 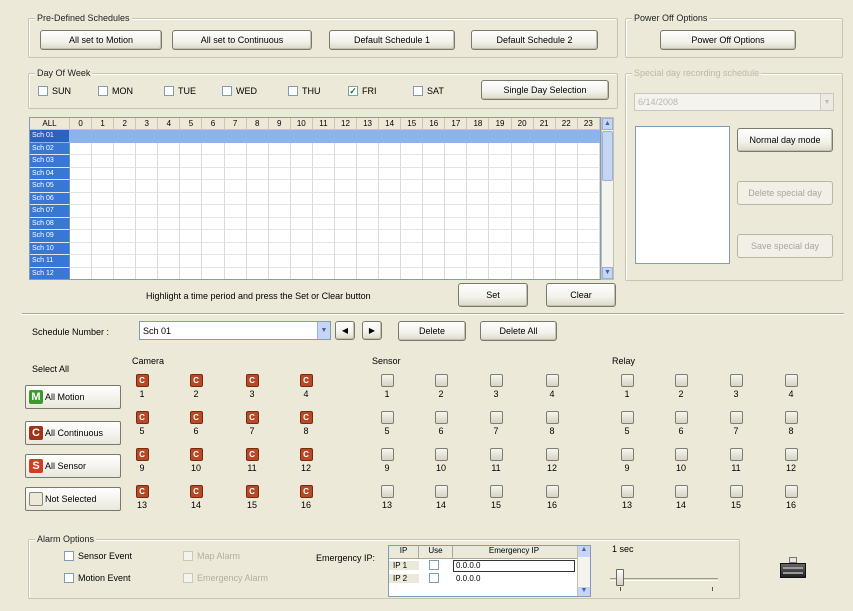 I want to click on grid-row-label: Sch 04, so click(x=50, y=173).